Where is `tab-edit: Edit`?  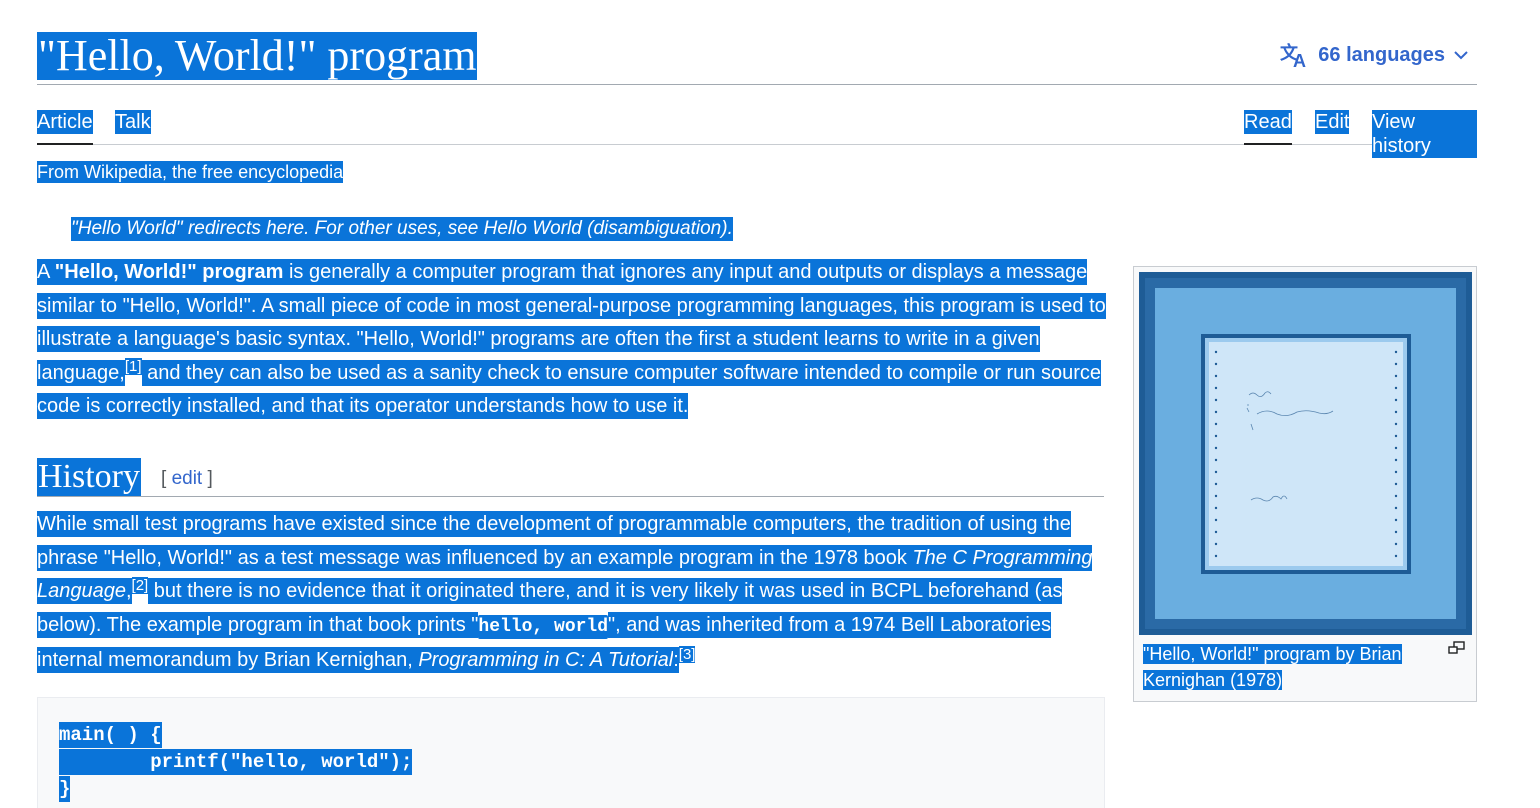
tab-edit: Edit is located at coordinates (1332, 122).